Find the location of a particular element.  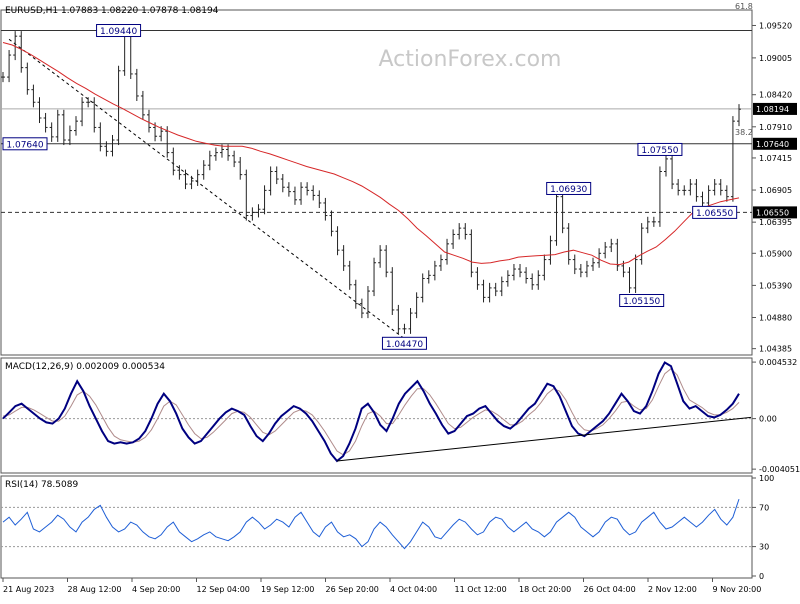

price-y-tick-label: 1.04880 is located at coordinates (775, 317).